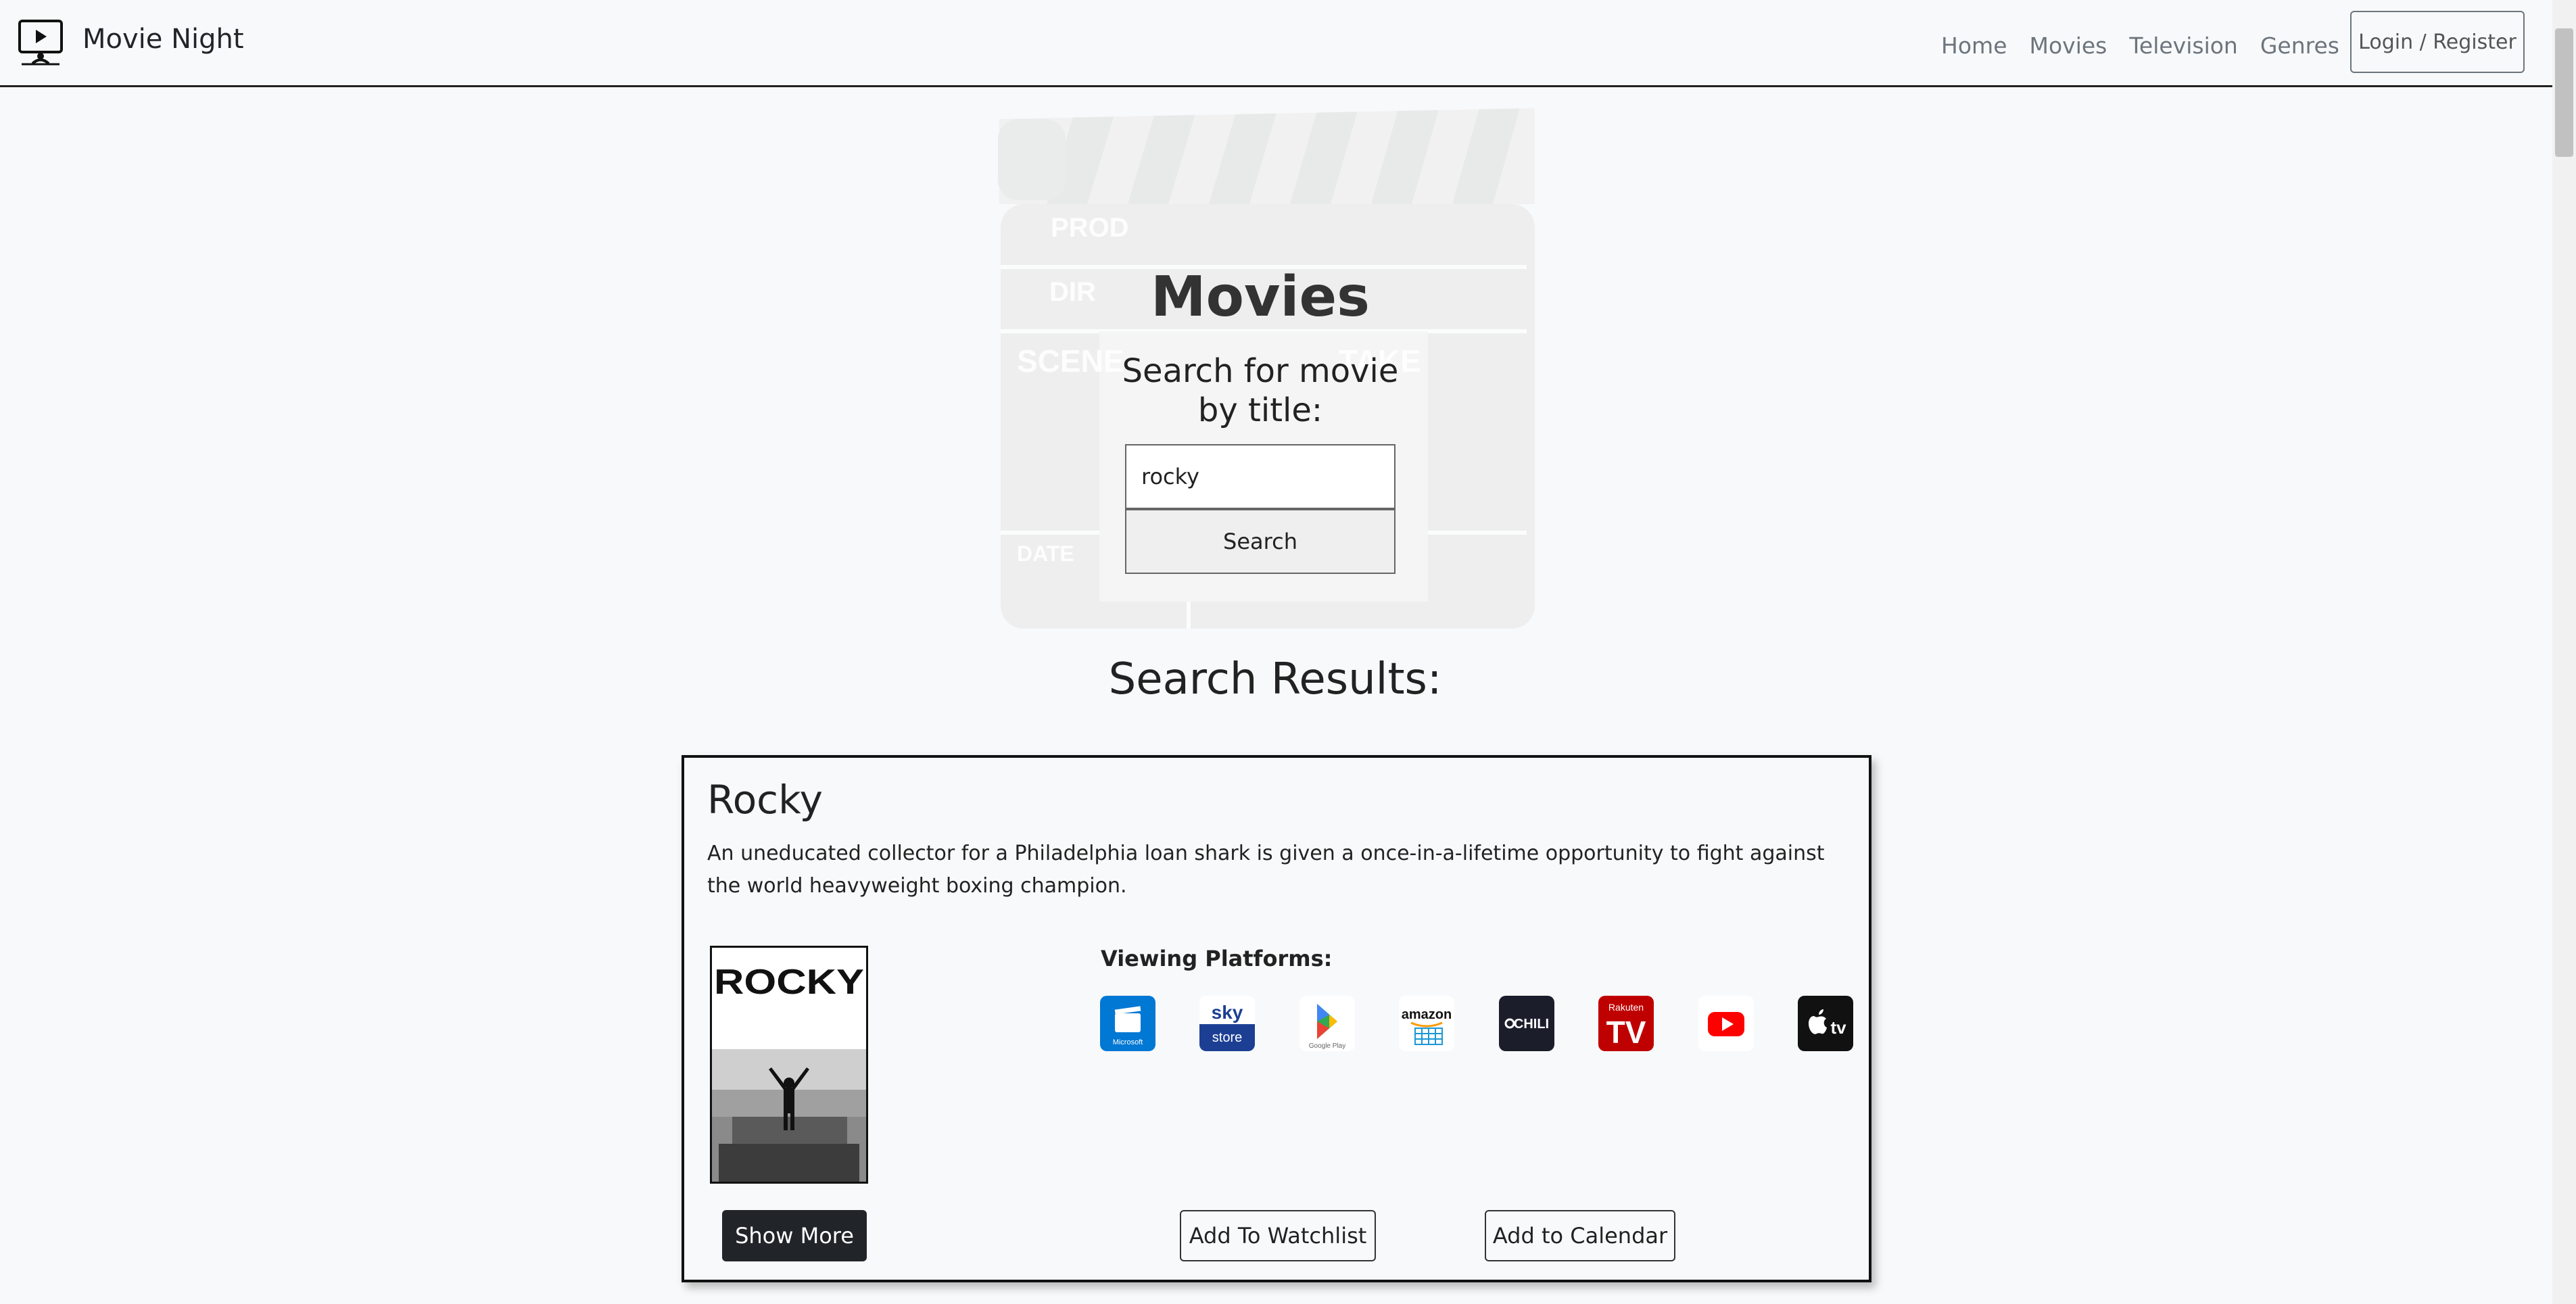 This screenshot has width=2576, height=1304. I want to click on login-register-button: Login / Register, so click(2437, 42).